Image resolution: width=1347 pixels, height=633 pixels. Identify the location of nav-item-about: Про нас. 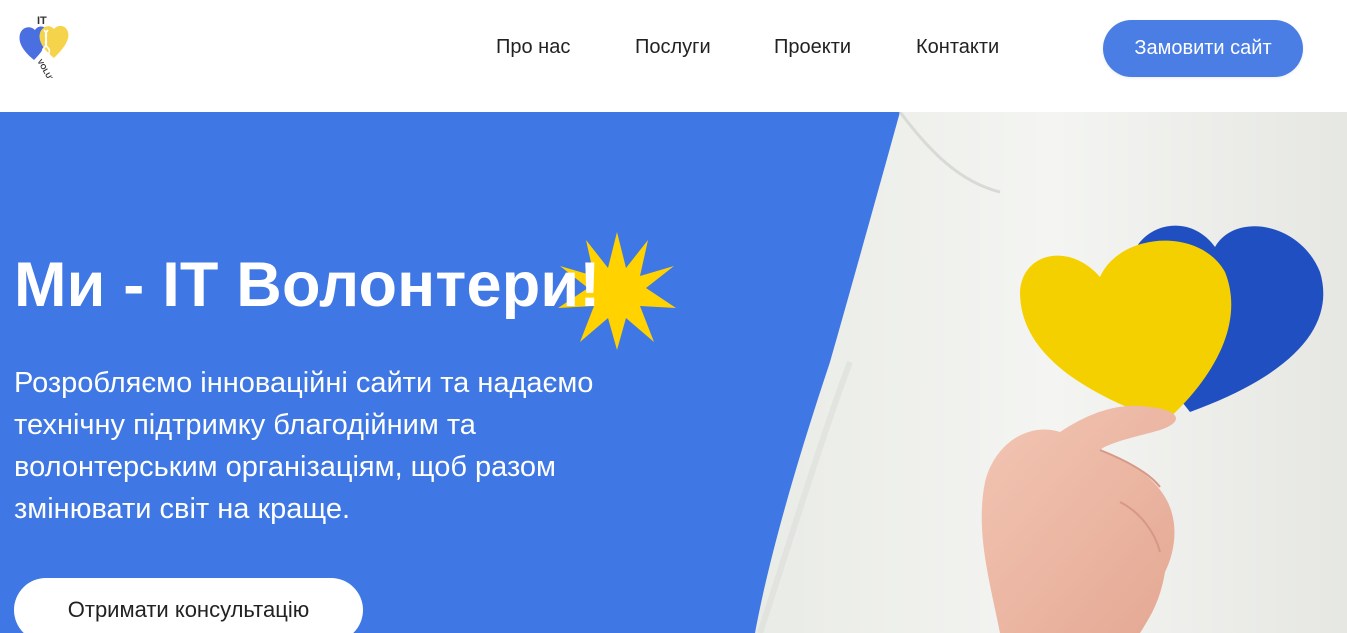
(533, 47).